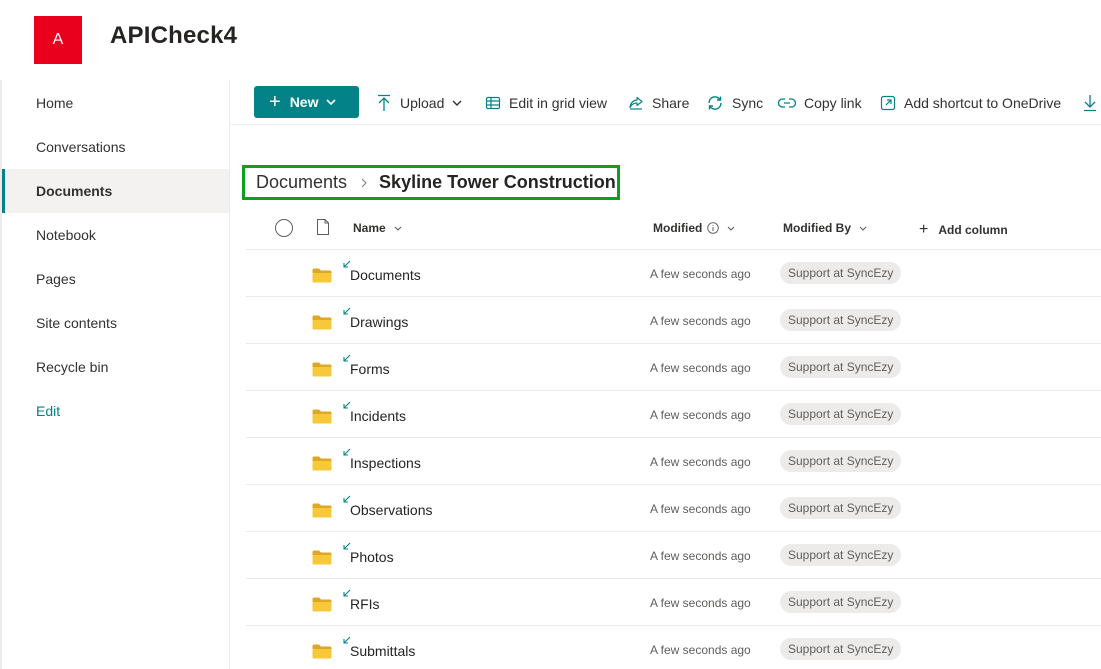 Image resolution: width=1101 pixels, height=669 pixels. What do you see at coordinates (301, 182) in the screenshot?
I see `breadcrumb-root-link: Documents` at bounding box center [301, 182].